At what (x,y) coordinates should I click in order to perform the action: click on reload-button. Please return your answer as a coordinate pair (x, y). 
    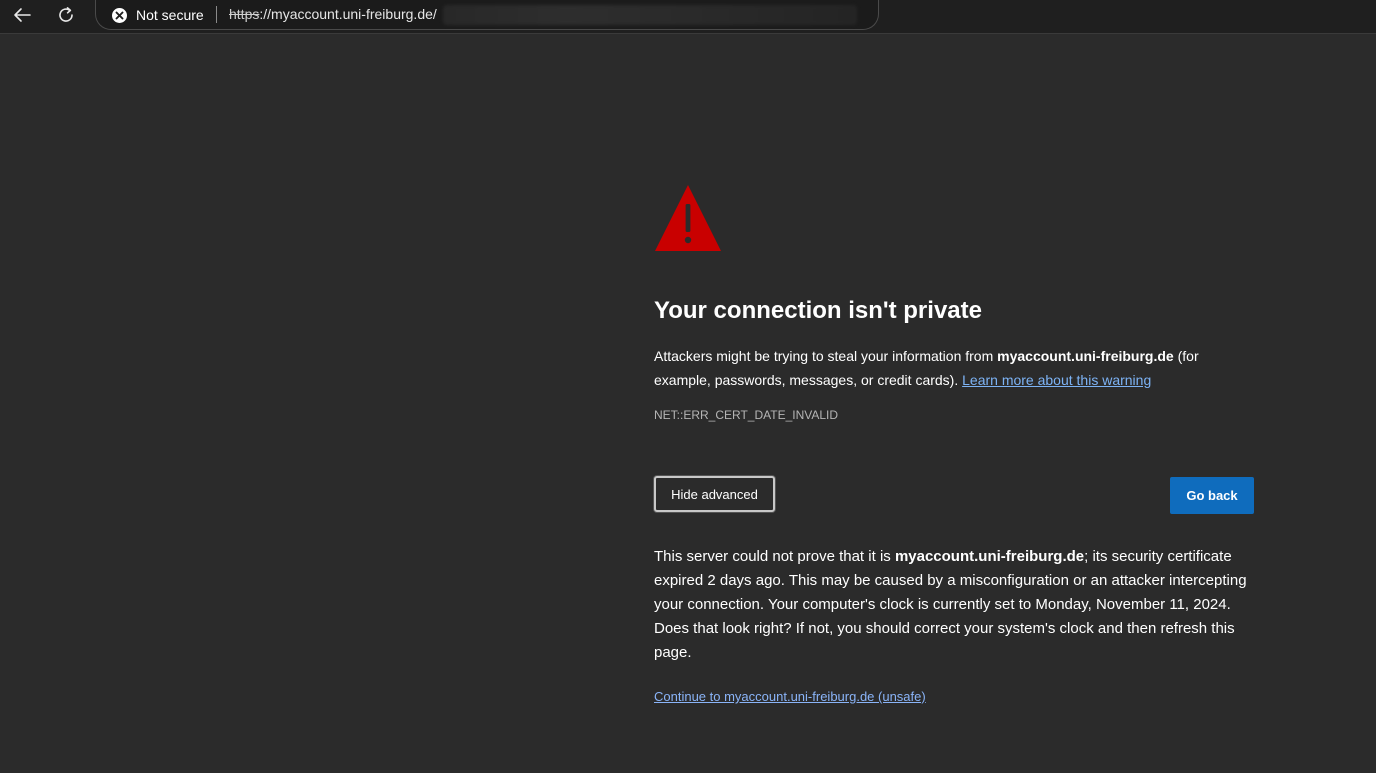
    Looking at the image, I should click on (66, 15).